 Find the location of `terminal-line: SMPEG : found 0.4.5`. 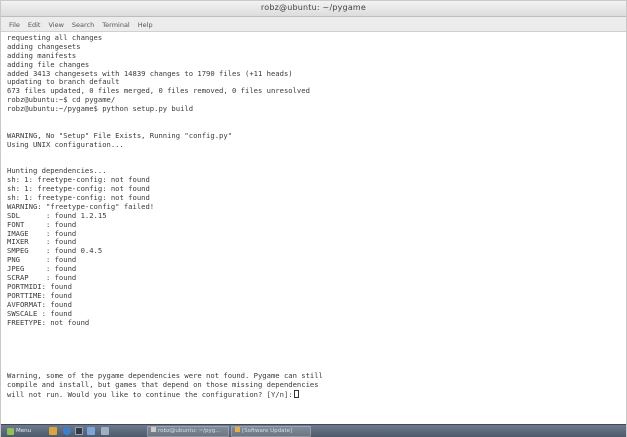

terminal-line: SMPEG : found 0.4.5 is located at coordinates (55, 251).